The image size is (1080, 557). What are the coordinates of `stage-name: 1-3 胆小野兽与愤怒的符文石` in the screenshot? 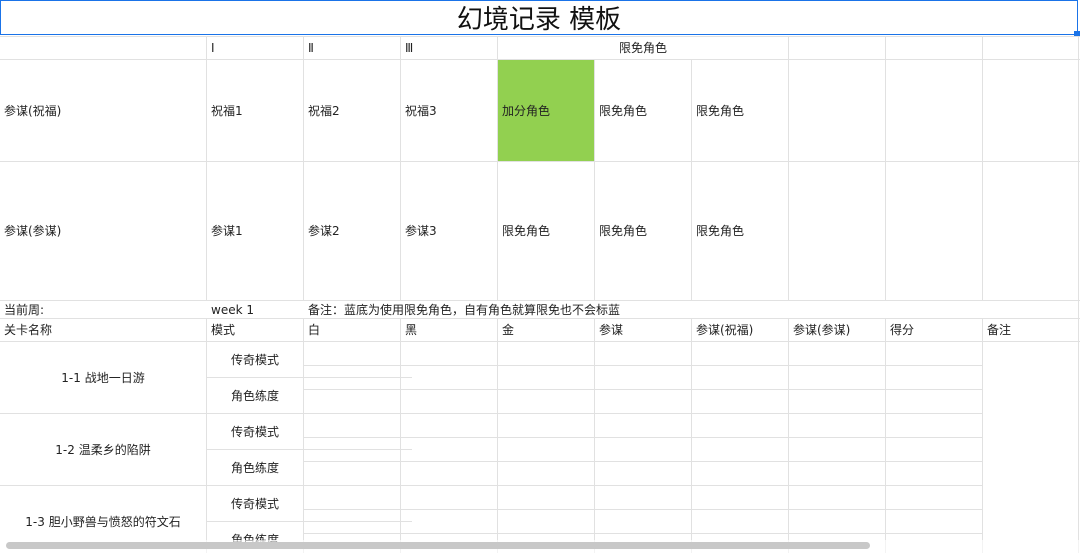 It's located at (103, 521).